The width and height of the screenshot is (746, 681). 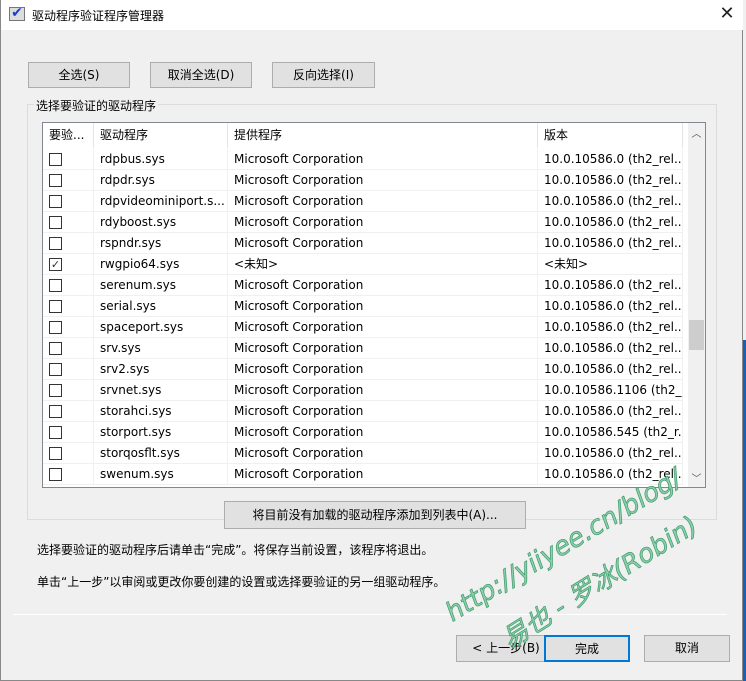 I want to click on app-checkmark-icon: ✔, so click(x=17, y=13).